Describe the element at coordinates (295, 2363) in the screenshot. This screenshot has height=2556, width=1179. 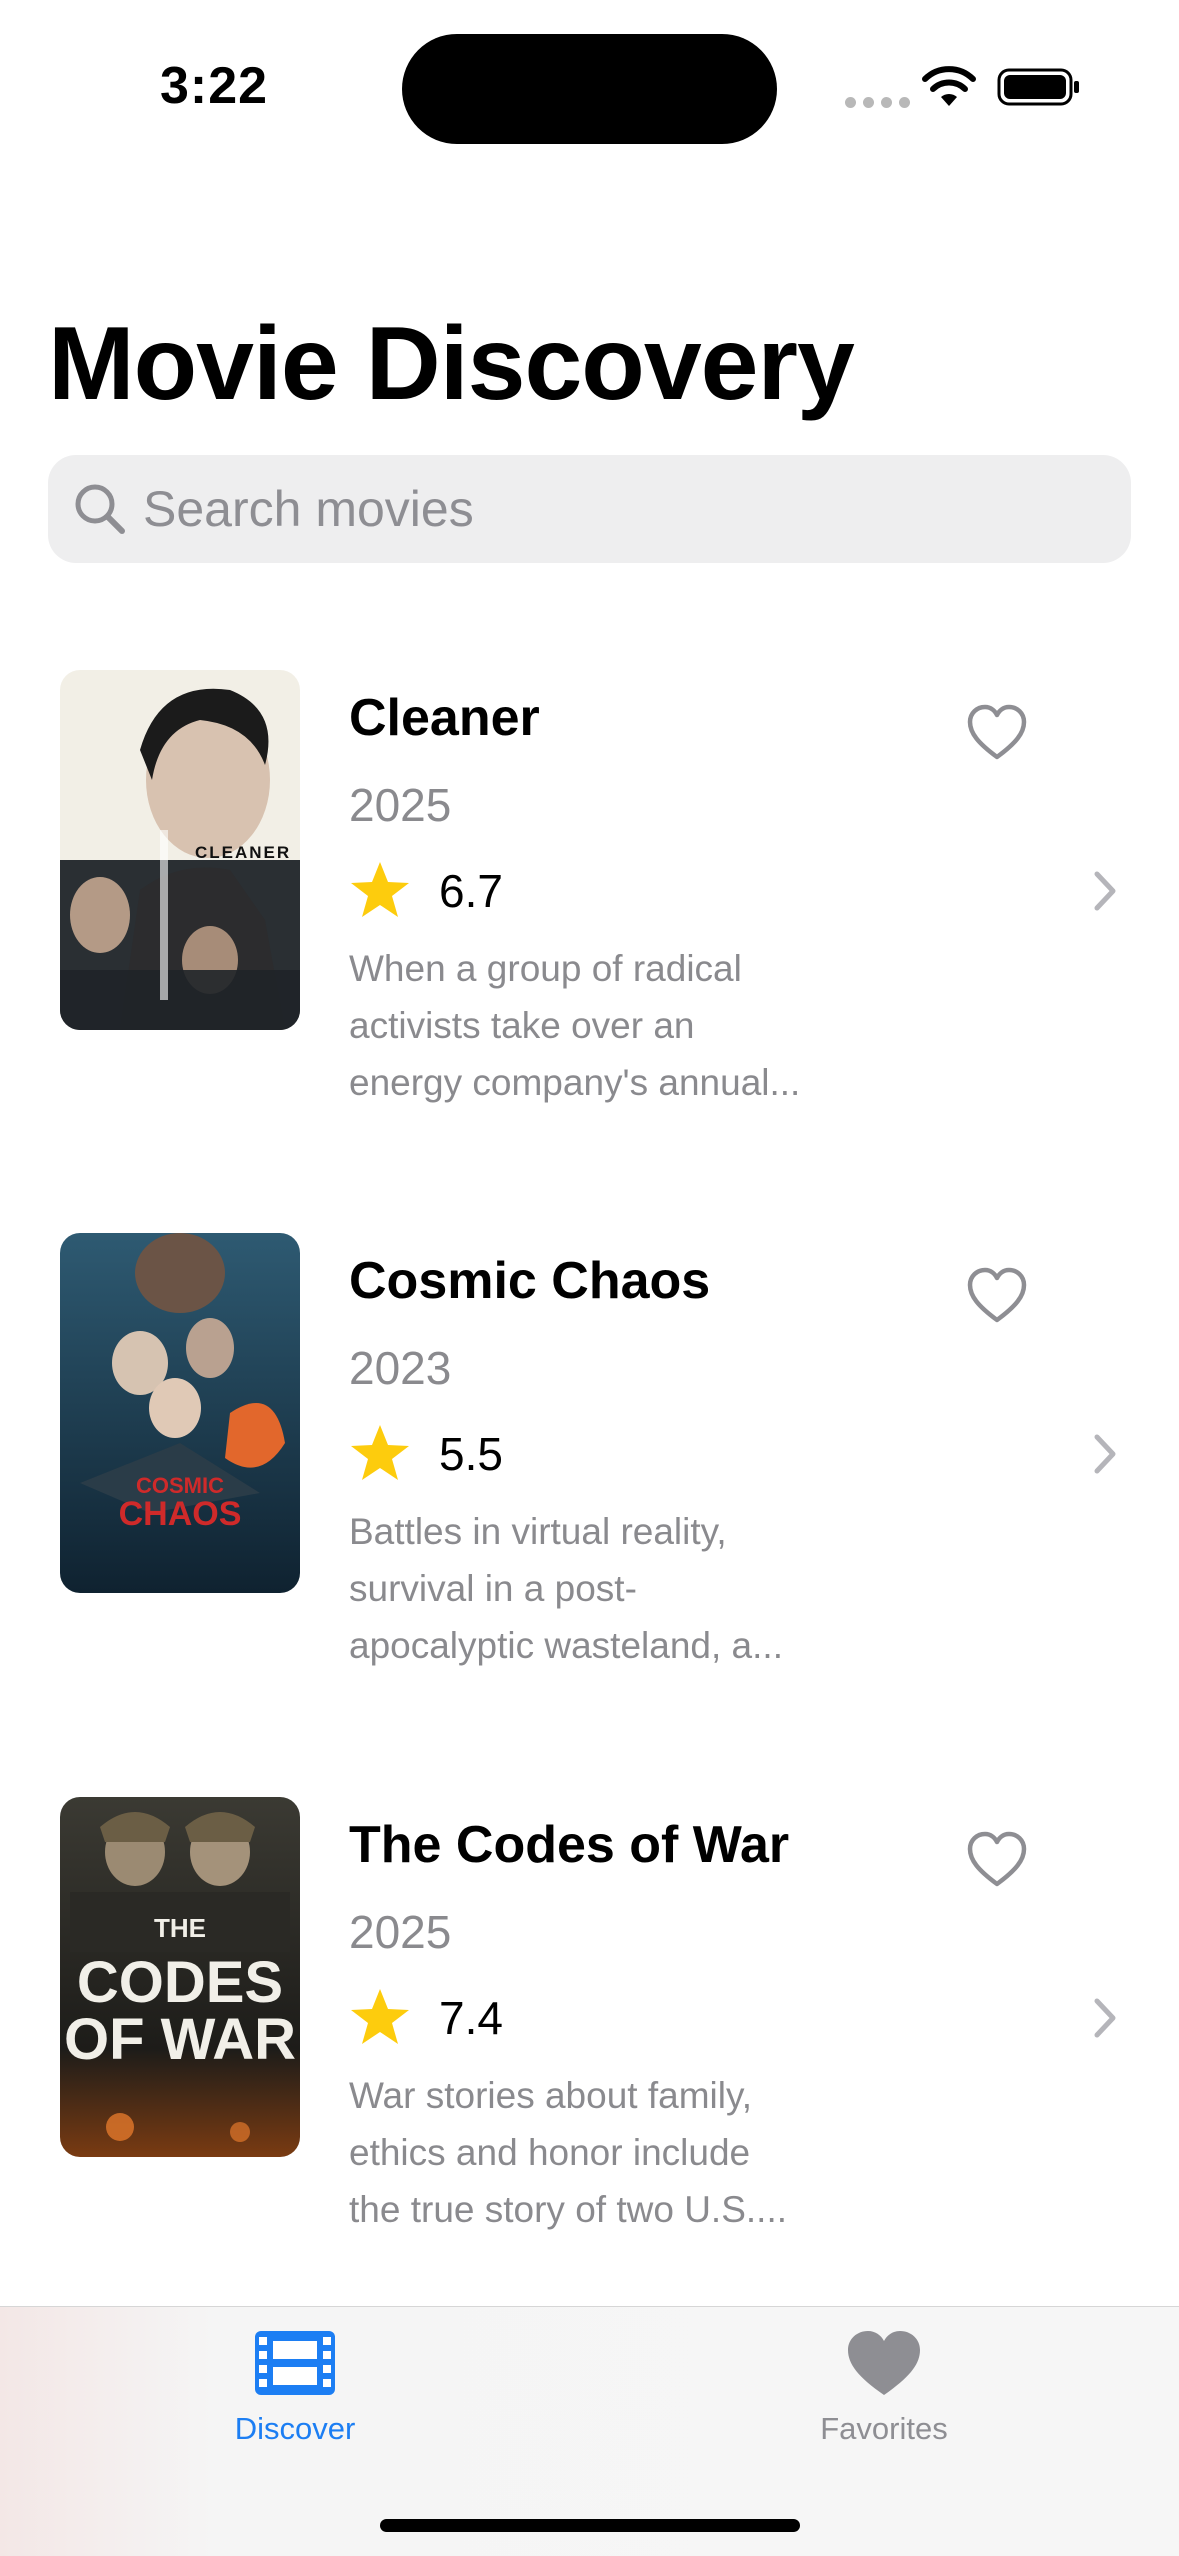
I see `film-icon` at that location.